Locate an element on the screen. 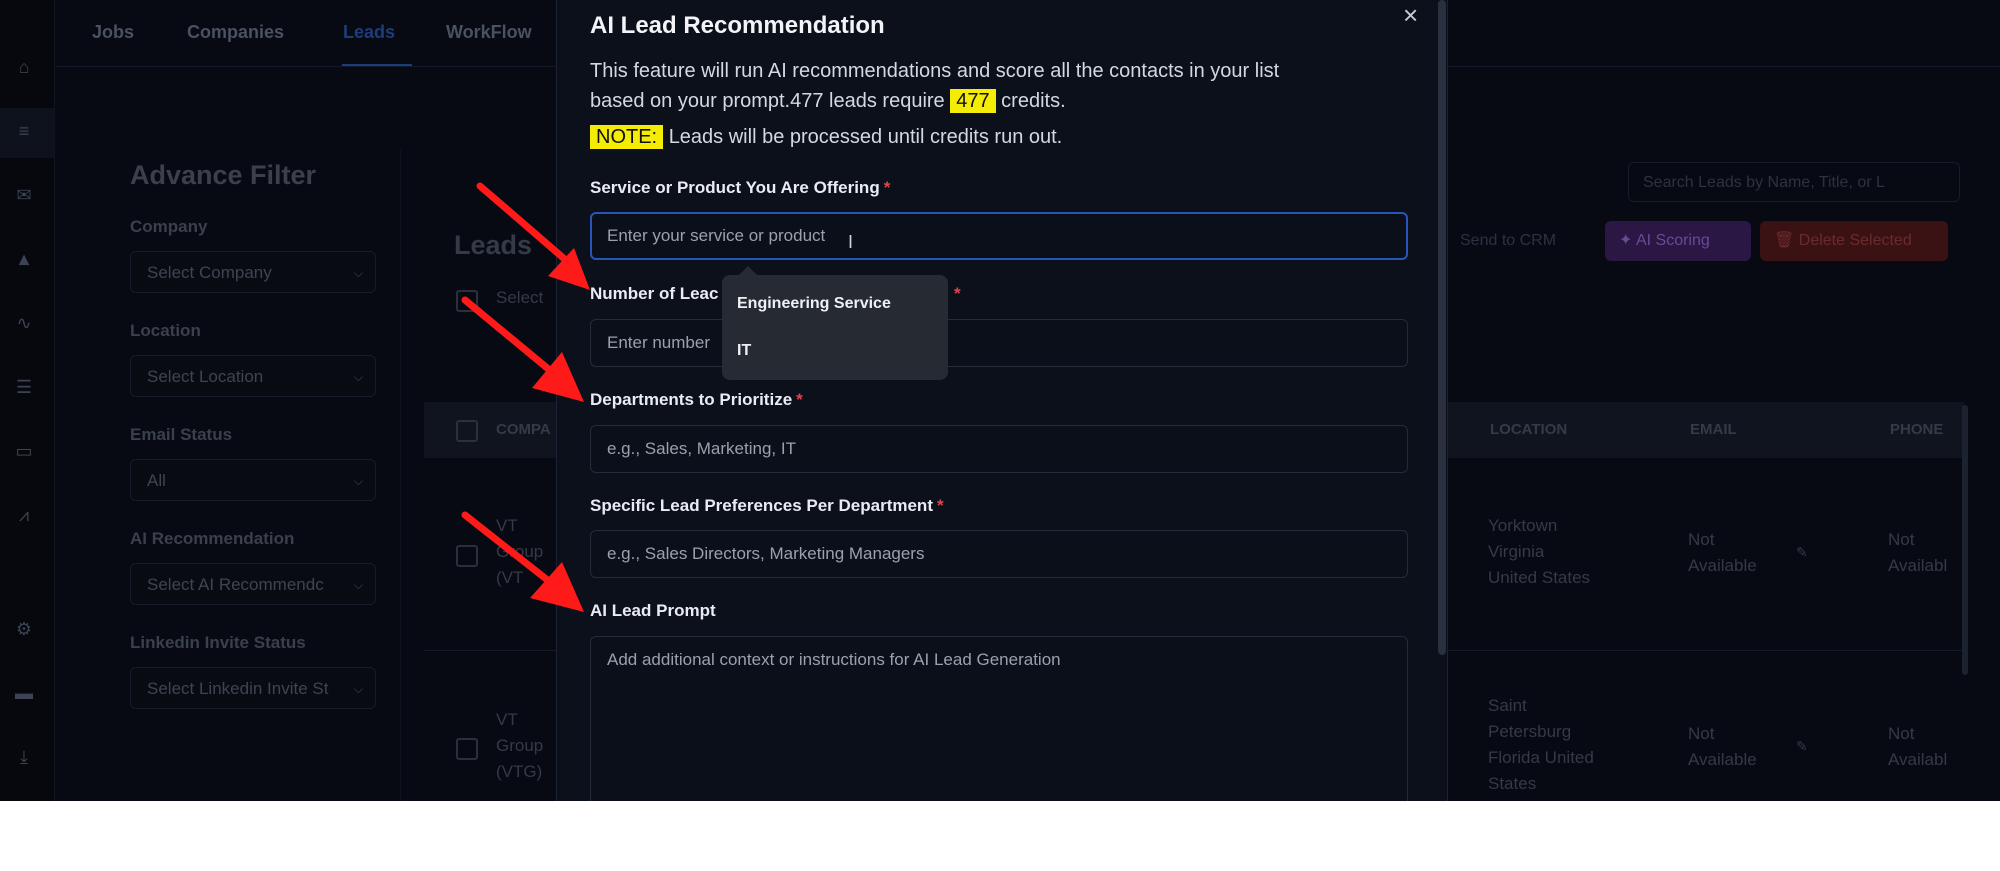 The image size is (2000, 871). number-of-leads-input: Enter number is located at coordinates (999, 343).